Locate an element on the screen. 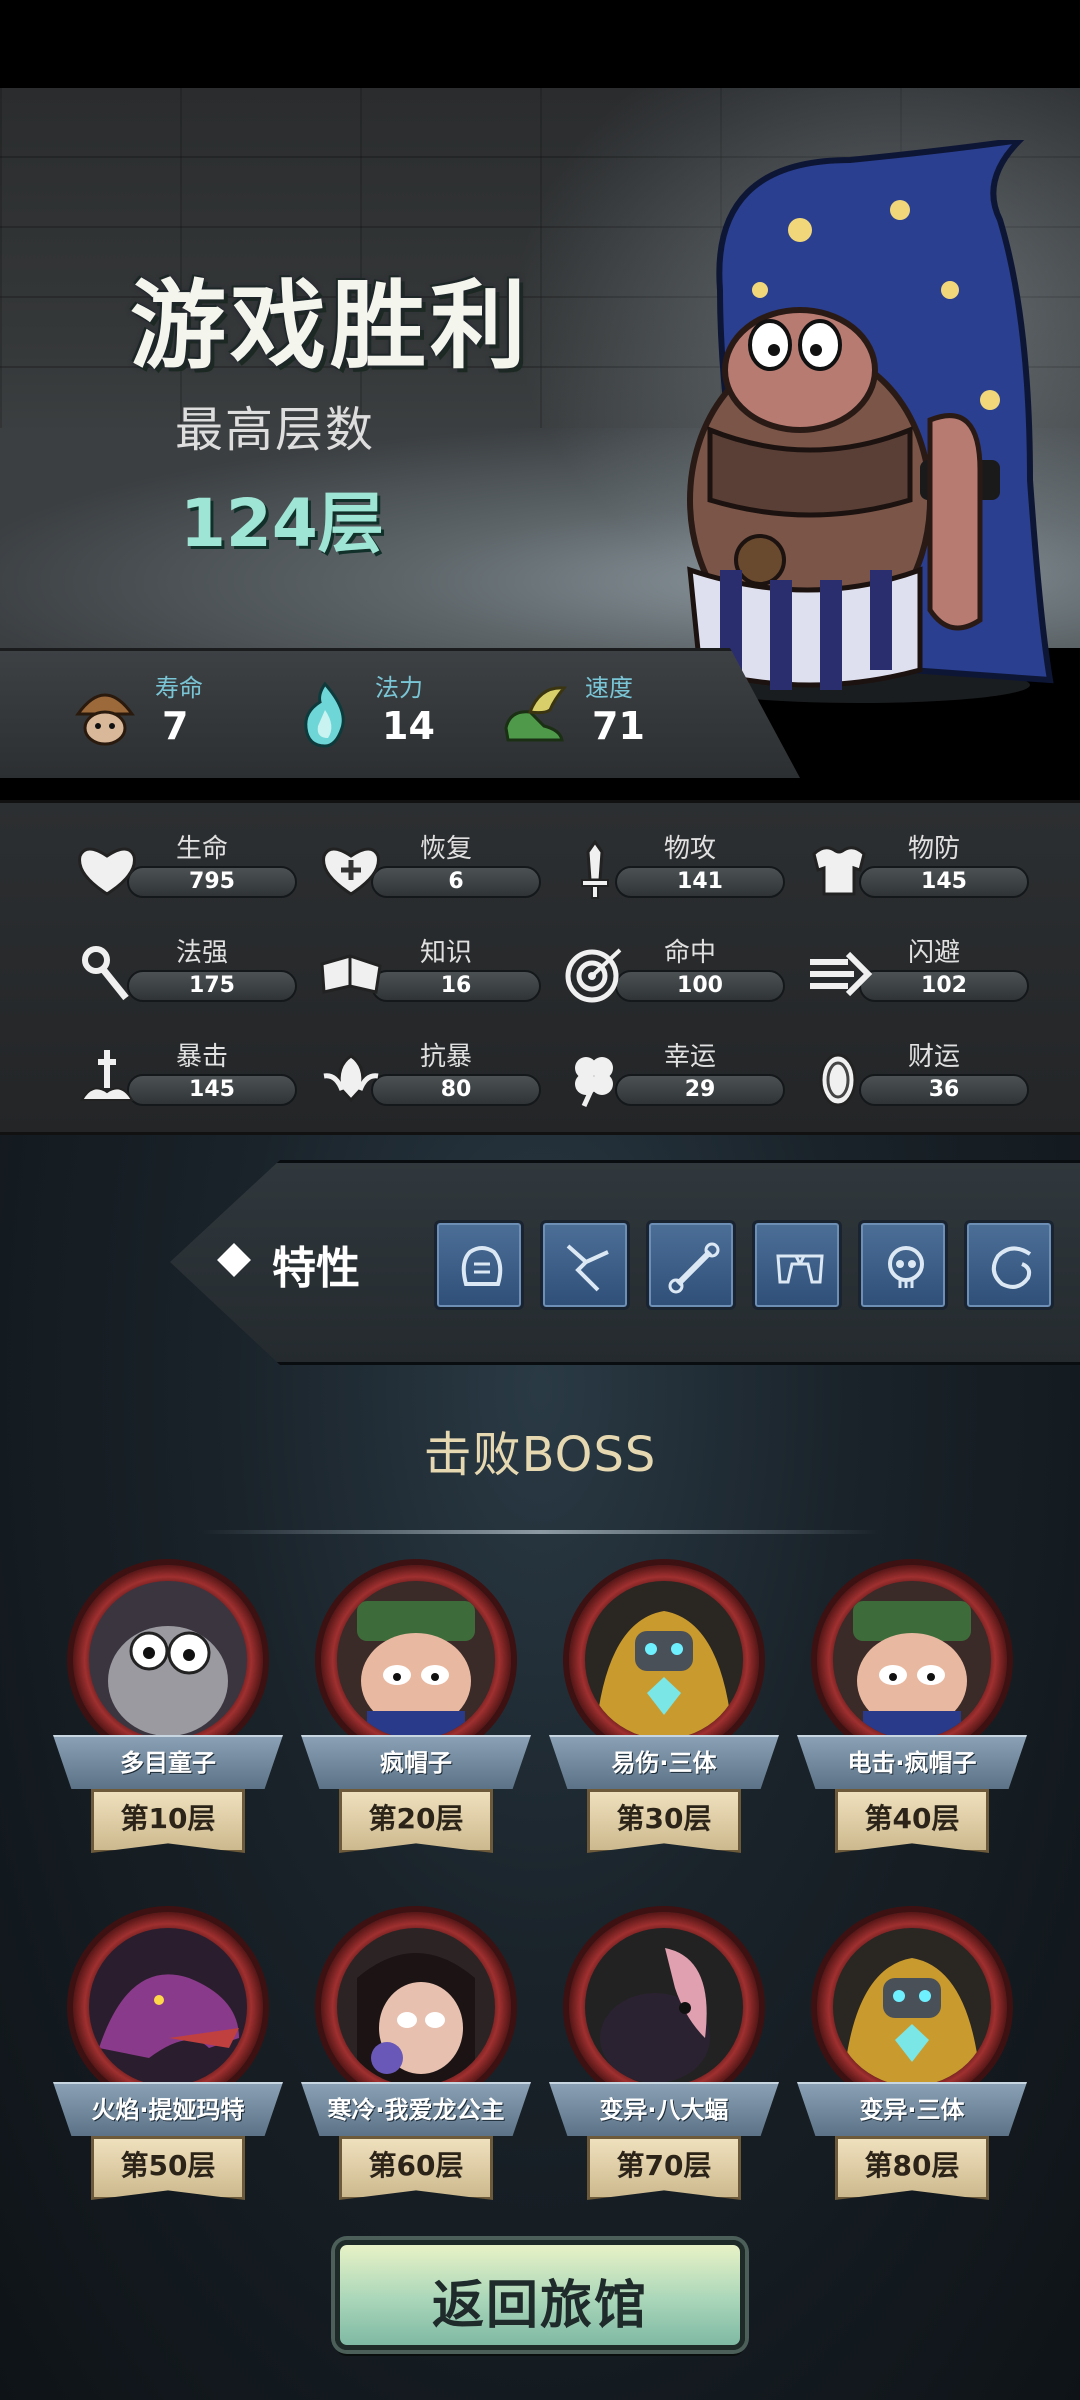 The height and width of the screenshot is (2400, 1080). return-to-inn-button: 返回旅馆 is located at coordinates (540, 2295).